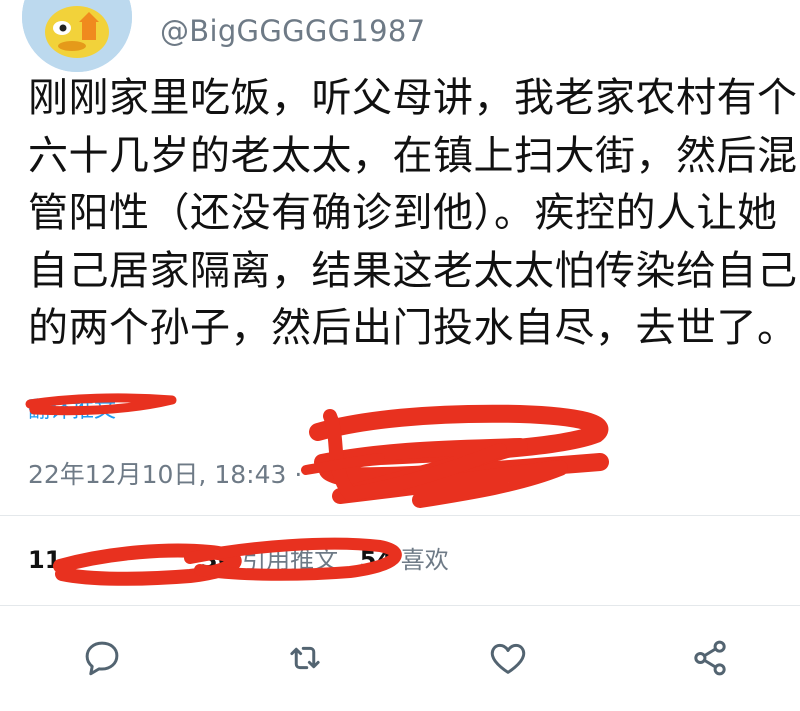 The width and height of the screenshot is (800, 711). What do you see at coordinates (218, 560) in the screenshot?
I see `quotes-count: 36` at bounding box center [218, 560].